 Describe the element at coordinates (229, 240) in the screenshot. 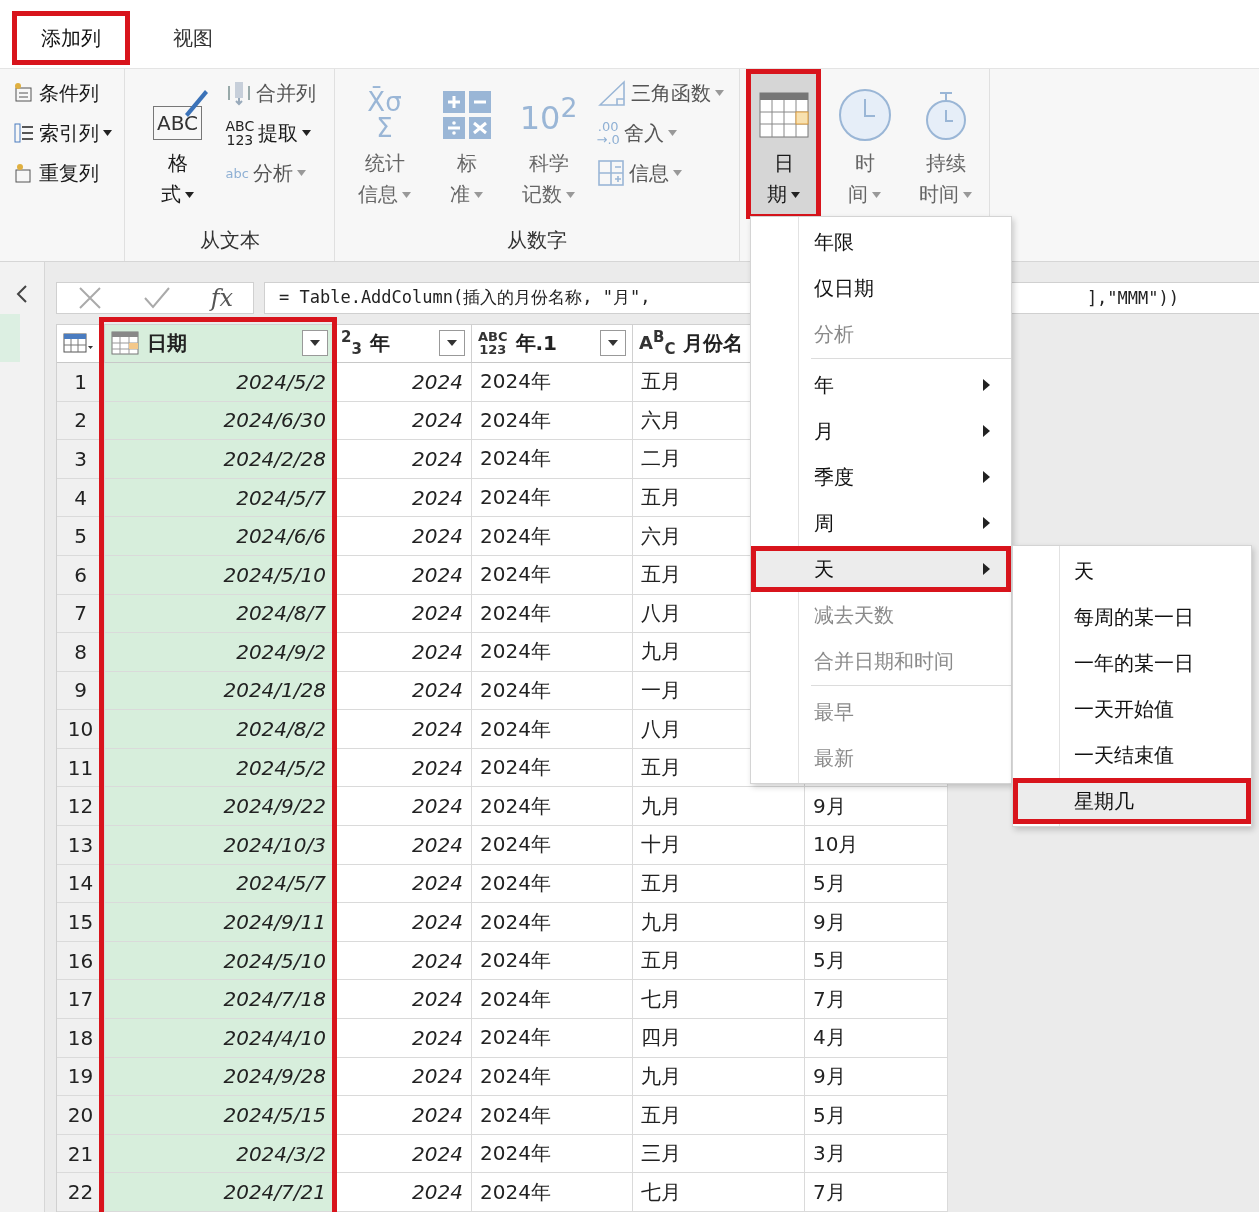

I see `group-label: 从文本` at that location.